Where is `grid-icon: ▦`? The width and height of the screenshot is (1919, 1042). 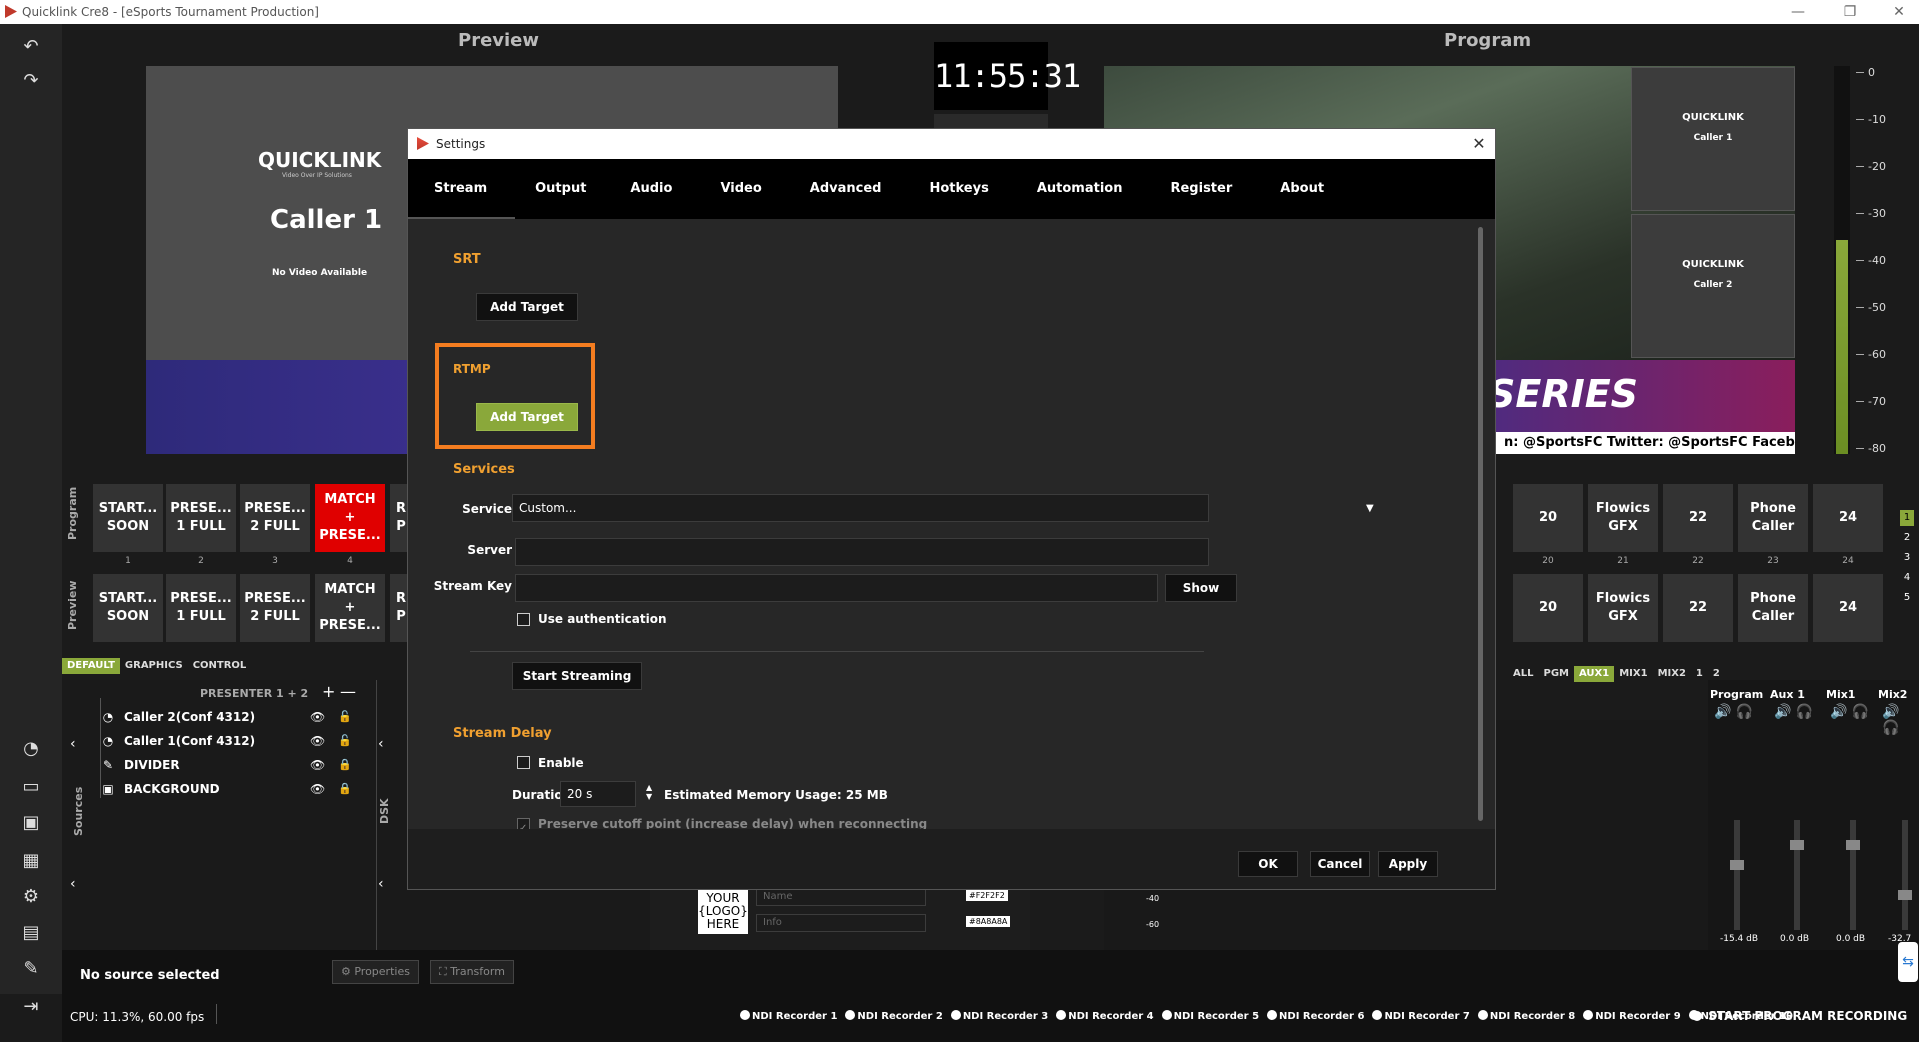
grid-icon: ▦ is located at coordinates (31, 861).